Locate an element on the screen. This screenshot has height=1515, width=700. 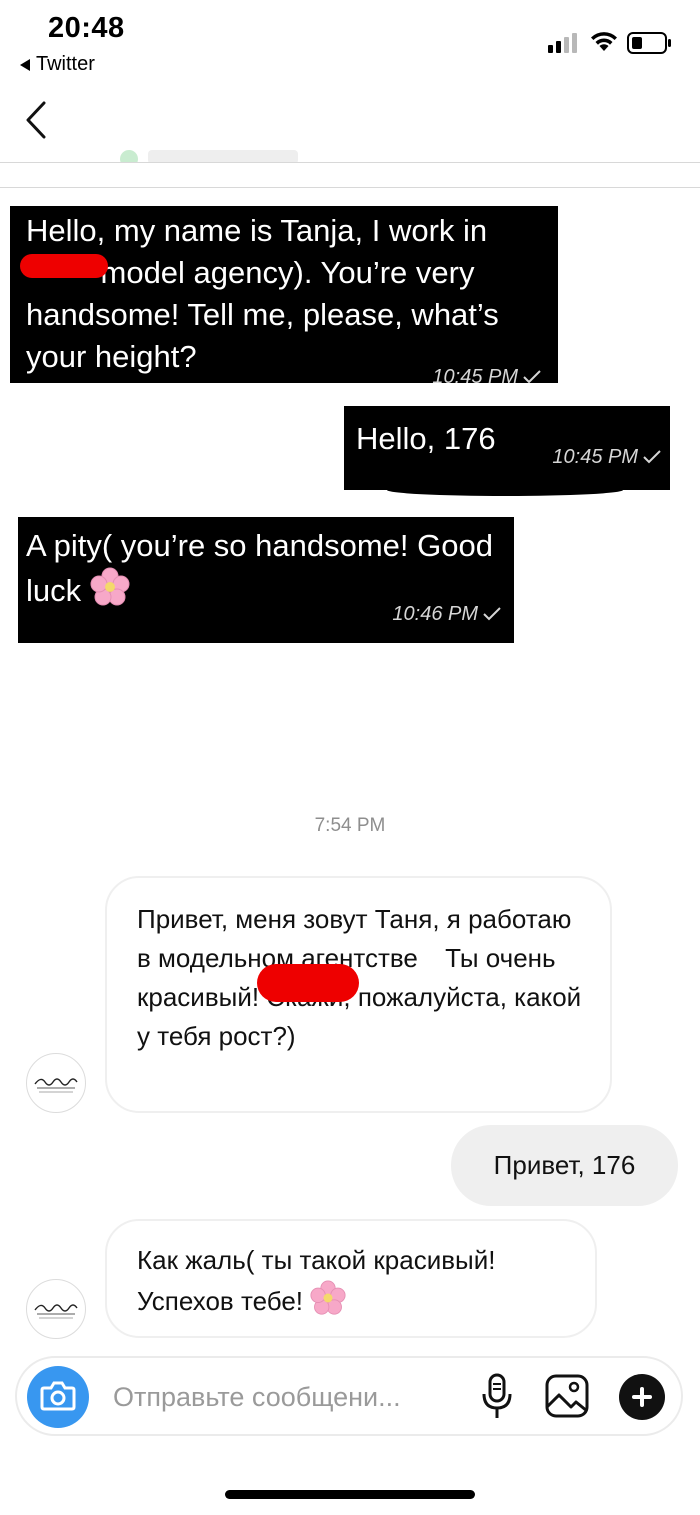
message-composer is located at coordinates (349, 1396).